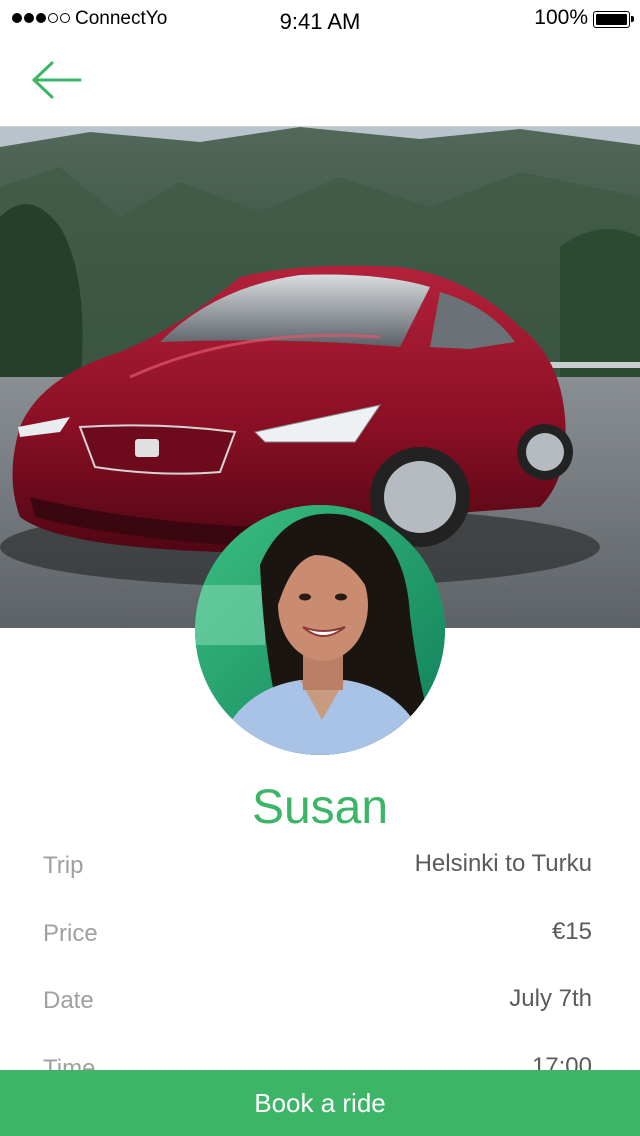 The width and height of the screenshot is (640, 1136). Describe the element at coordinates (320, 870) in the screenshot. I see `detail-row-trip: Trip Helsinki to Turku` at that location.